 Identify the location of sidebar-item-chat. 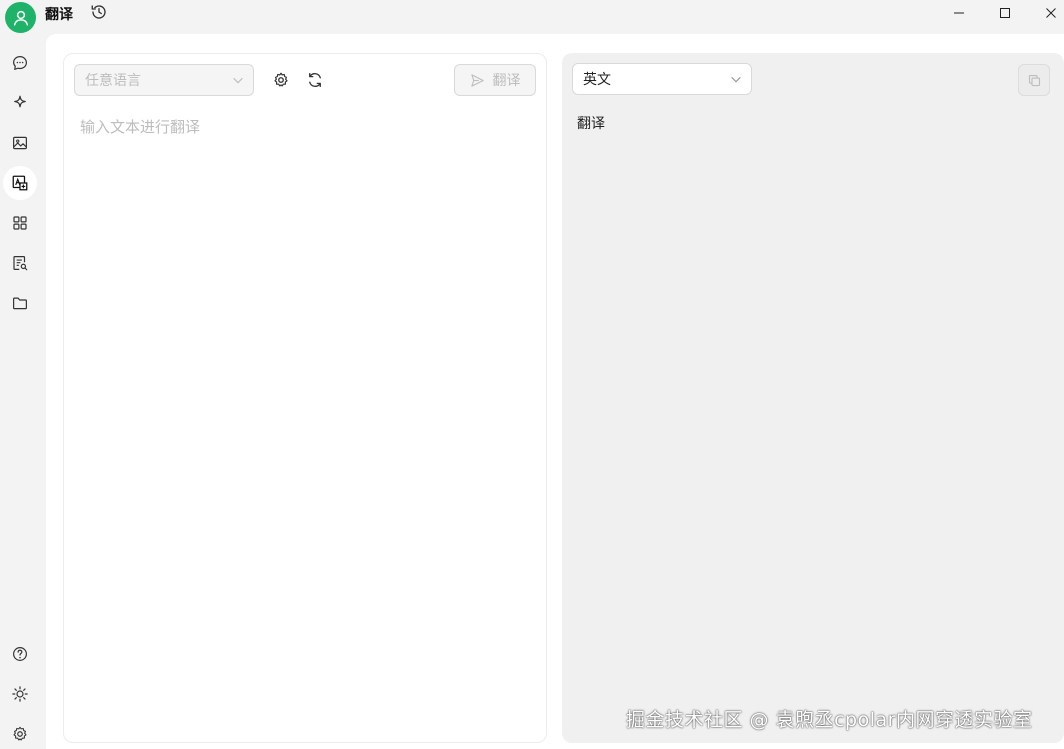
(20, 63).